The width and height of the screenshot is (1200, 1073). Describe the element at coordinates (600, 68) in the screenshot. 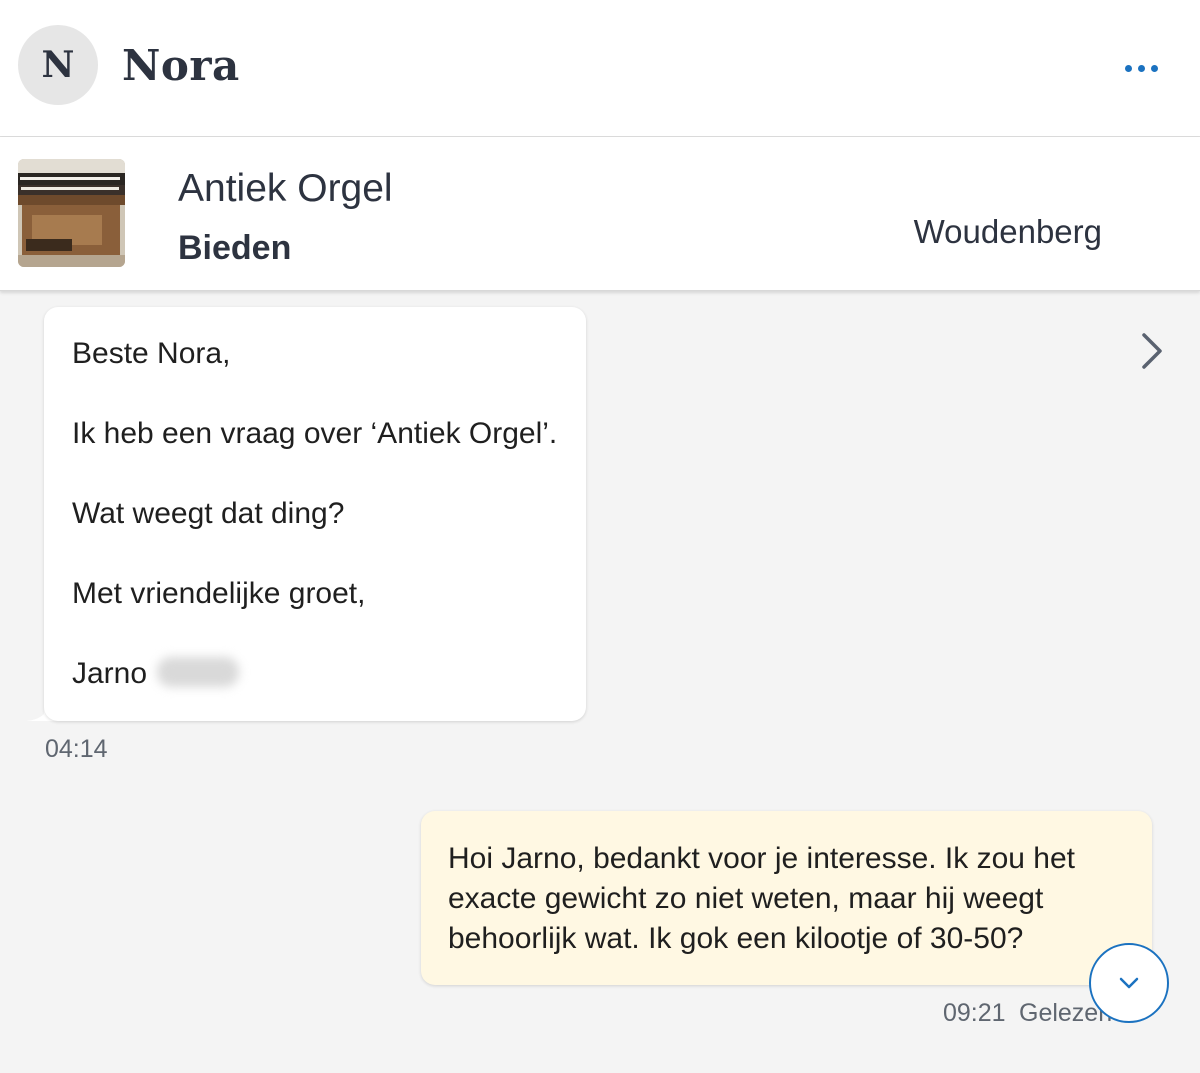

I see `chat-header: N Nora` at that location.